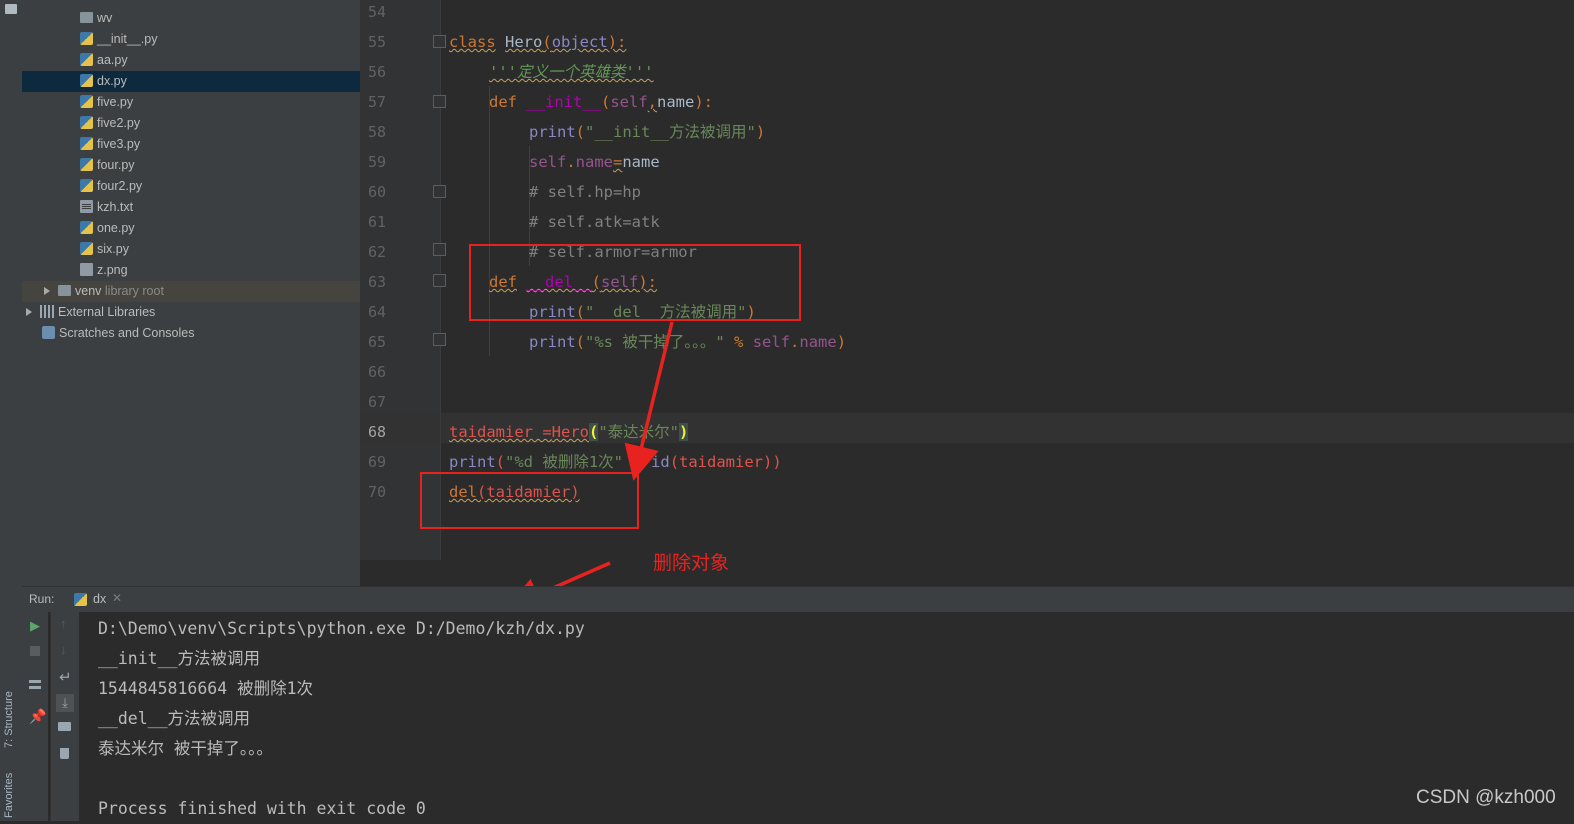 This screenshot has width=1574, height=824. I want to click on arrow-to-del-statement, so click(649, 401).